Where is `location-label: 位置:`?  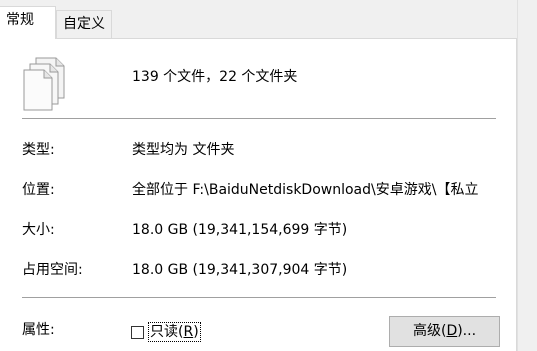 location-label: 位置: is located at coordinates (38, 190).